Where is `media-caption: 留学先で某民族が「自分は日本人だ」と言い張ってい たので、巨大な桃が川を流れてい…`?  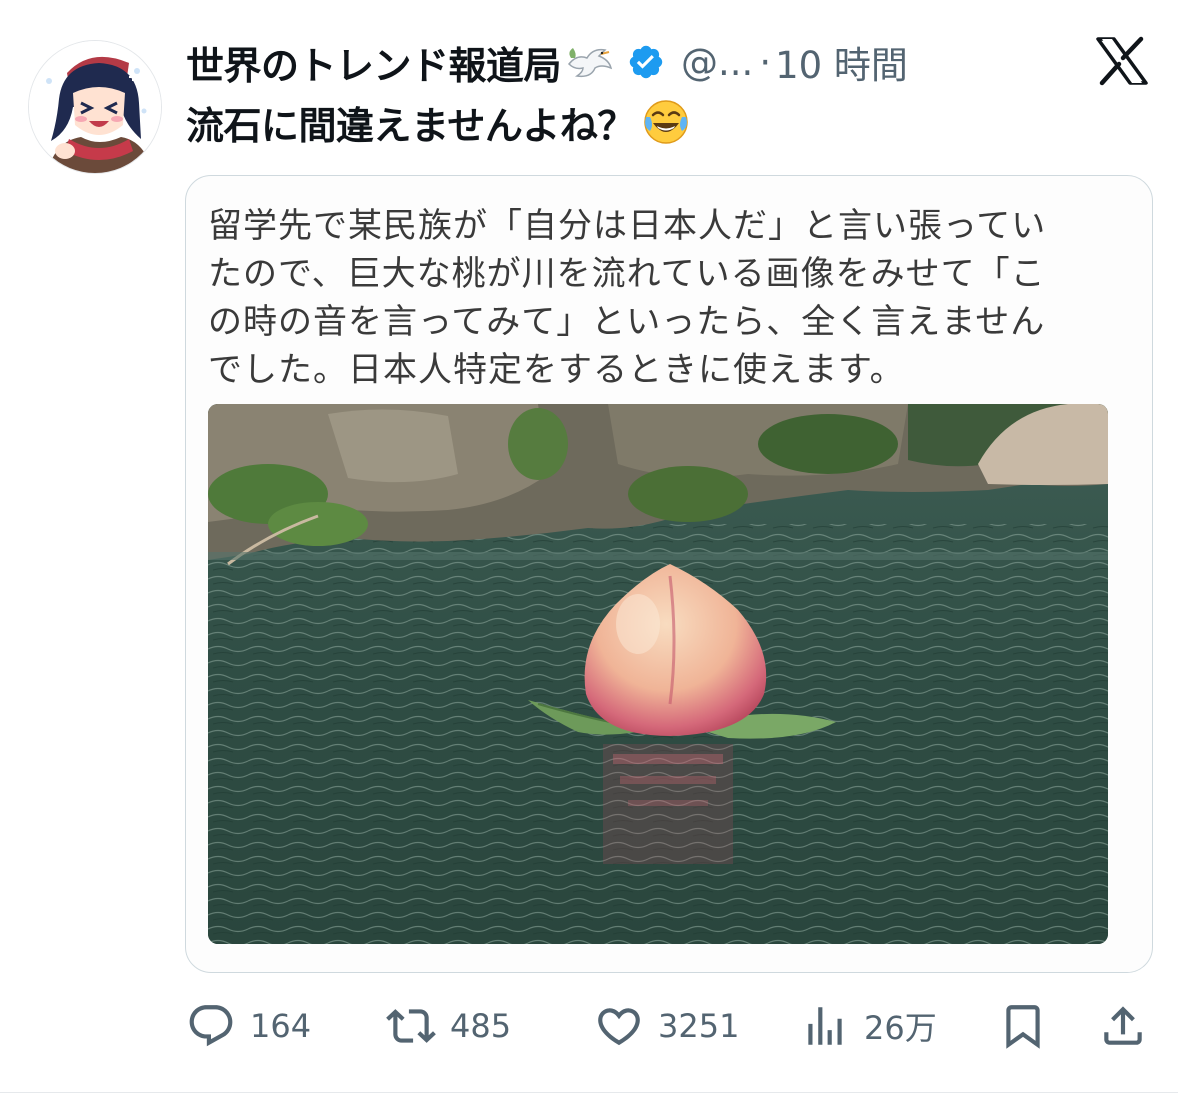
media-caption: 留学先で某民族が「自分は日本人だ」と言い張ってい たので、巨大な桃が川を流れてい… is located at coordinates (664, 298).